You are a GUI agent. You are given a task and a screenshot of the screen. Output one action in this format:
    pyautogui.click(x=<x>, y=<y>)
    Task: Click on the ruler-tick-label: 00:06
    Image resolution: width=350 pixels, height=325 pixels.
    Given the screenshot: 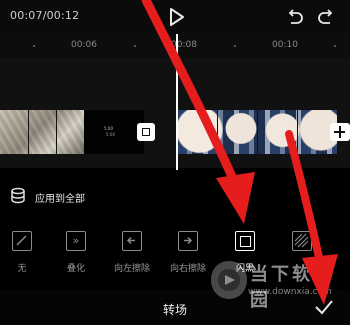 What is the action you would take?
    pyautogui.click(x=84, y=45)
    